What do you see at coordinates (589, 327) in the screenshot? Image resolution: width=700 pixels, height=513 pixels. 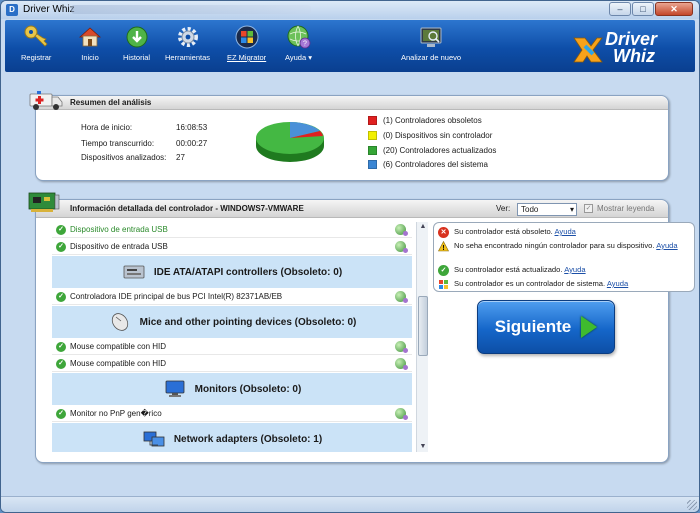 I see `play-arrow-icon` at bounding box center [589, 327].